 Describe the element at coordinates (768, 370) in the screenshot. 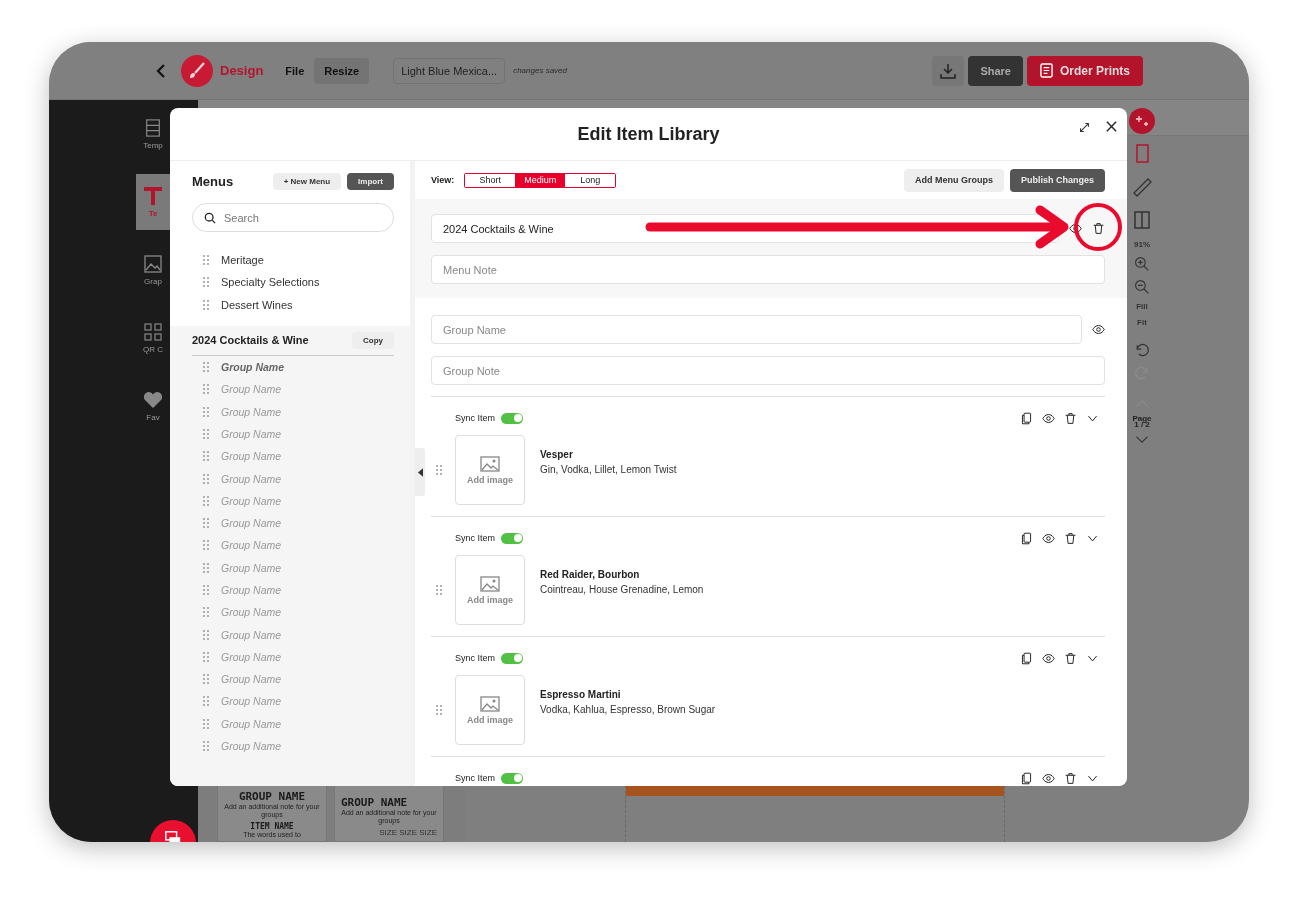

I see `group-note-field: Group Note` at that location.